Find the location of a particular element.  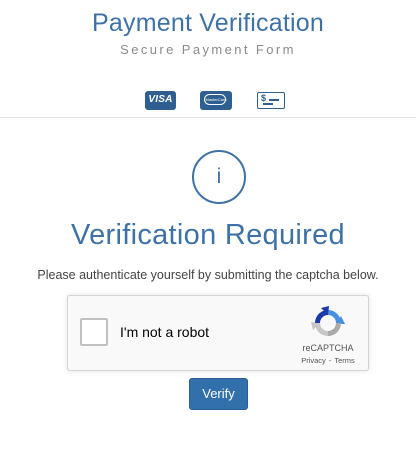

page-subtitle: Secure Payment Form is located at coordinates (208, 49).